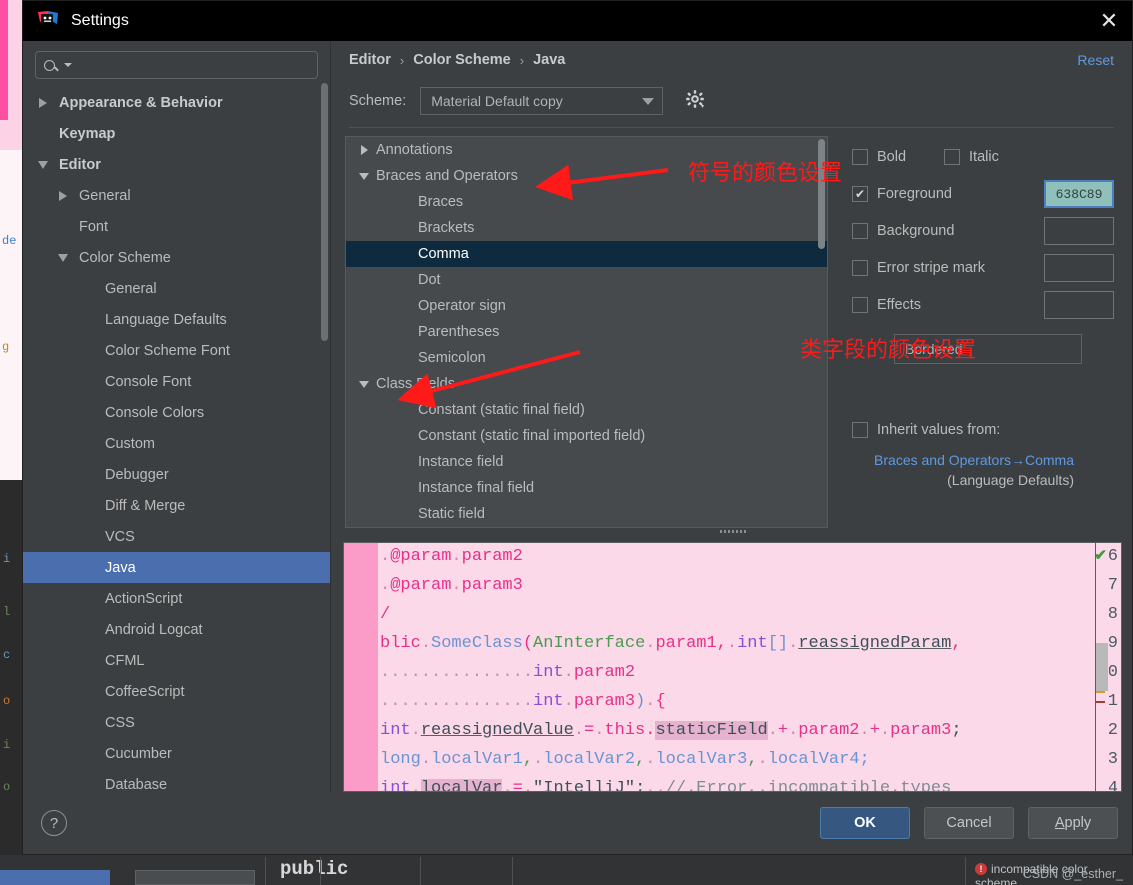  What do you see at coordinates (176, 722) in the screenshot?
I see `sidebar-item-css: CSS` at bounding box center [176, 722].